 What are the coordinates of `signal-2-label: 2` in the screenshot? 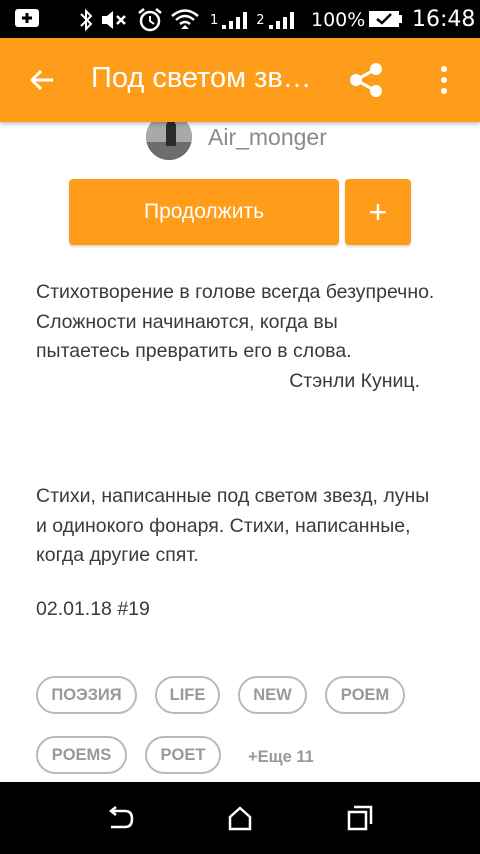 It's located at (260, 20).